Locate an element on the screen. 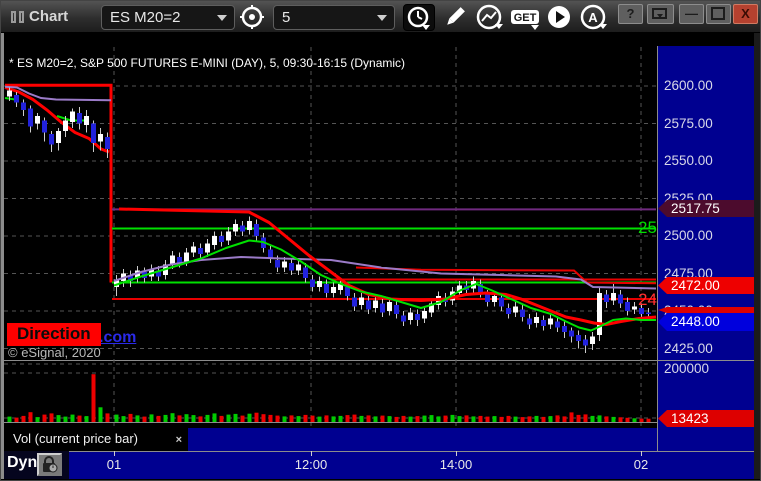 The width and height of the screenshot is (761, 481). clock-icon is located at coordinates (418, 18).